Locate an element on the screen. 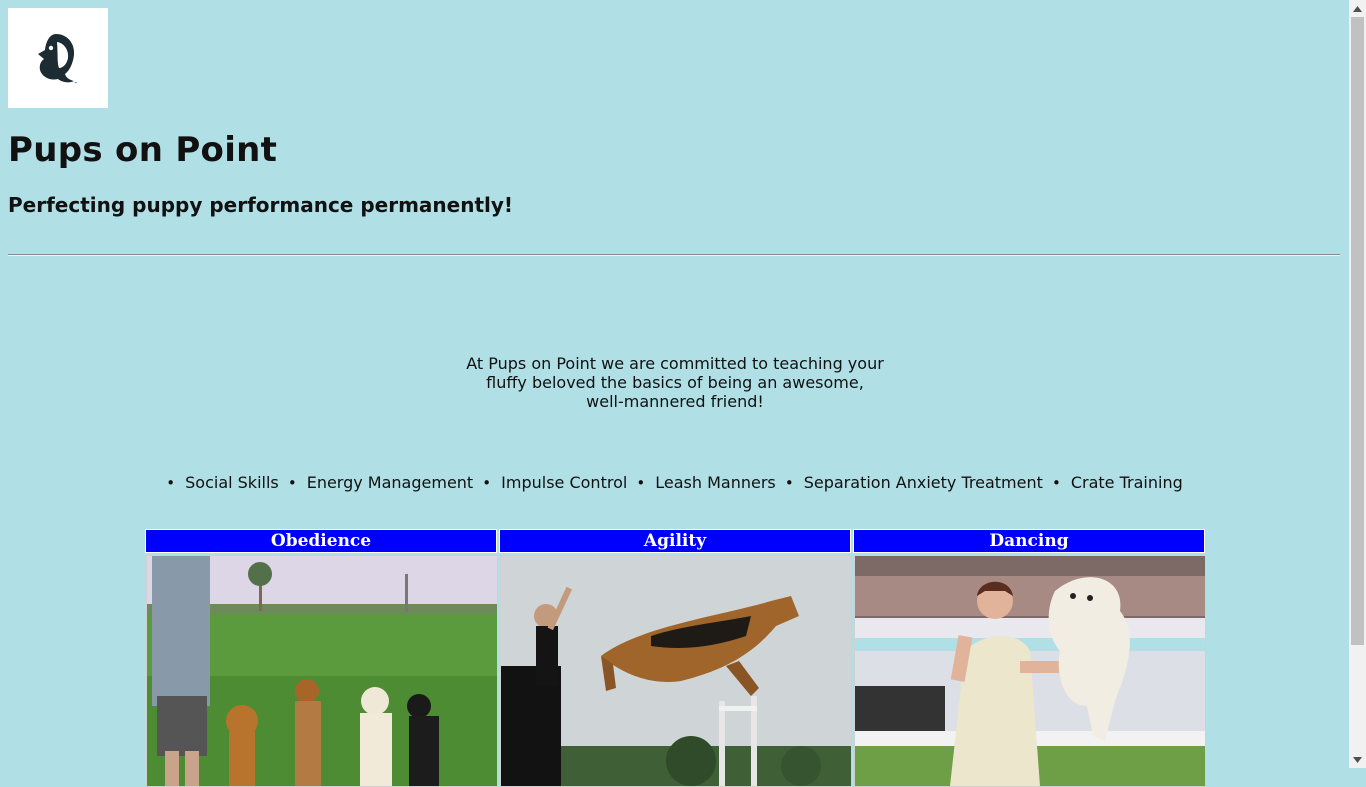 Image resolution: width=1366 pixels, height=787 pixels. program-title: Obedience is located at coordinates (321, 541).